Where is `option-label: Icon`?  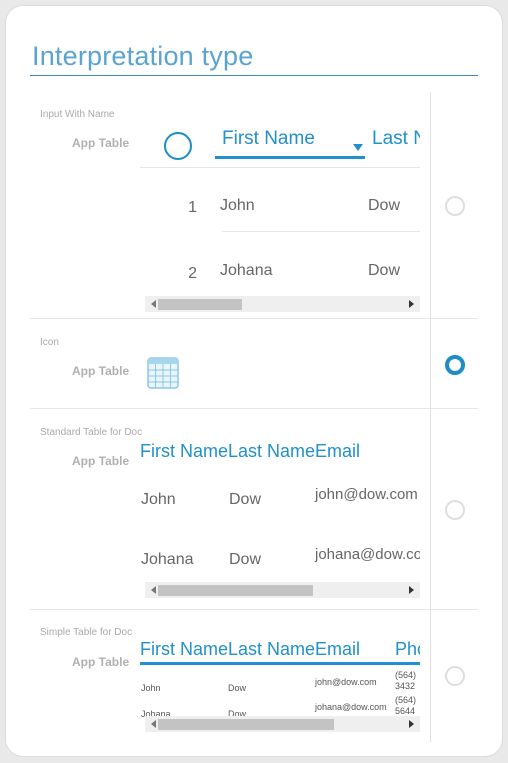
option-label: Icon is located at coordinates (49, 342).